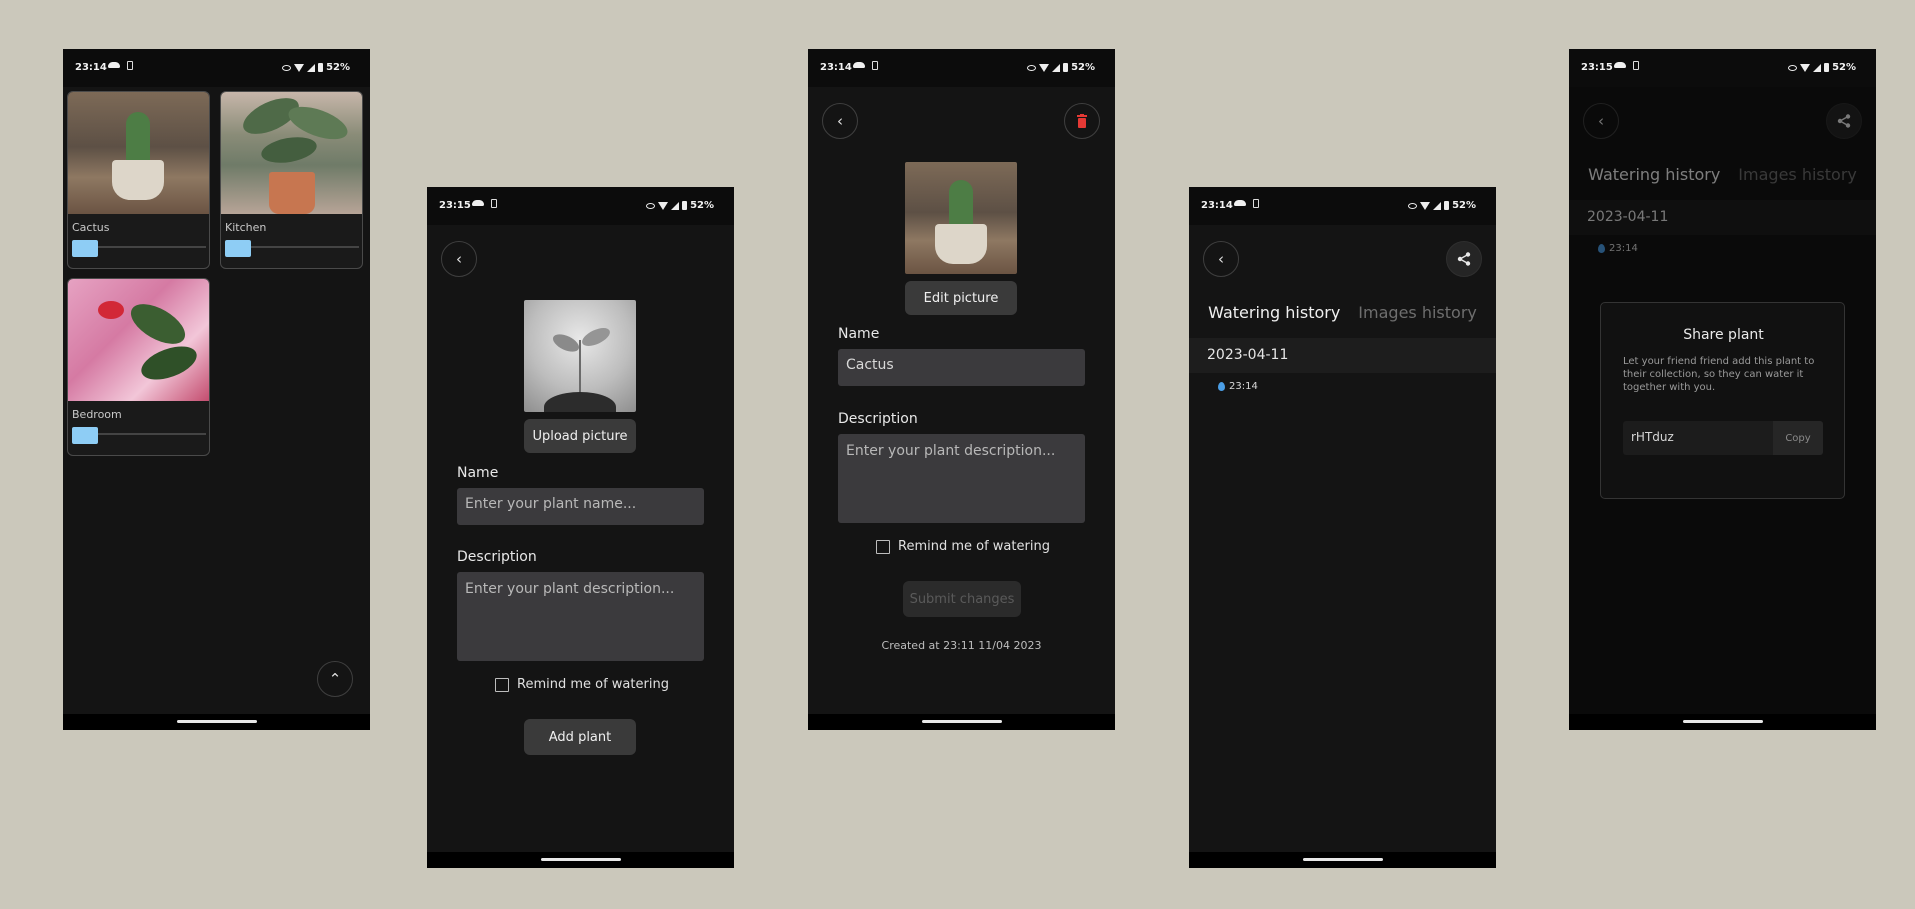  What do you see at coordinates (1238, 386) in the screenshot?
I see `watering-entry: 23:14` at bounding box center [1238, 386].